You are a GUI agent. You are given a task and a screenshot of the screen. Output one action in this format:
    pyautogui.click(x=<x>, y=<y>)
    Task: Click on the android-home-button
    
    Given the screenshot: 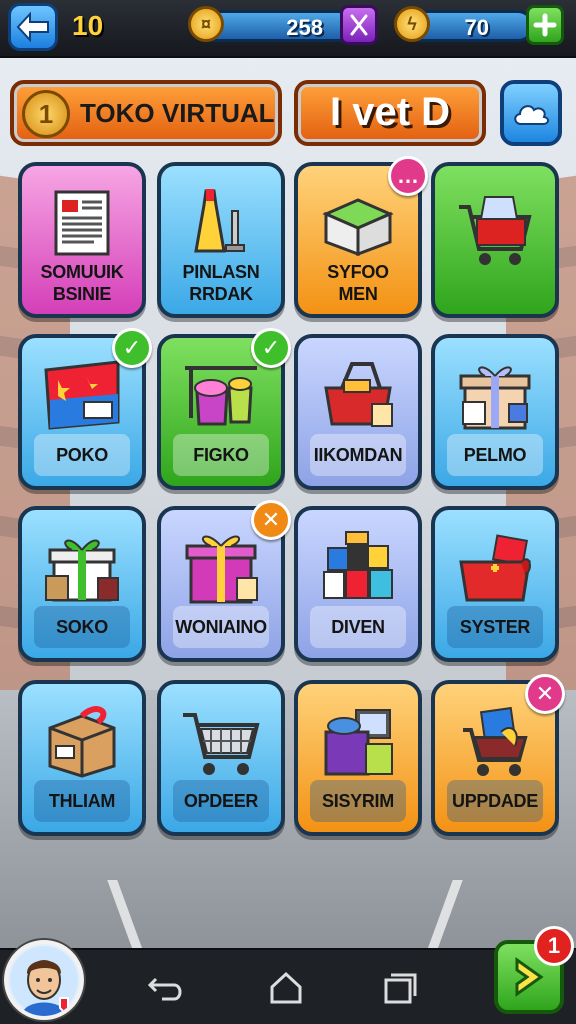 What is the action you would take?
    pyautogui.click(x=286, y=988)
    